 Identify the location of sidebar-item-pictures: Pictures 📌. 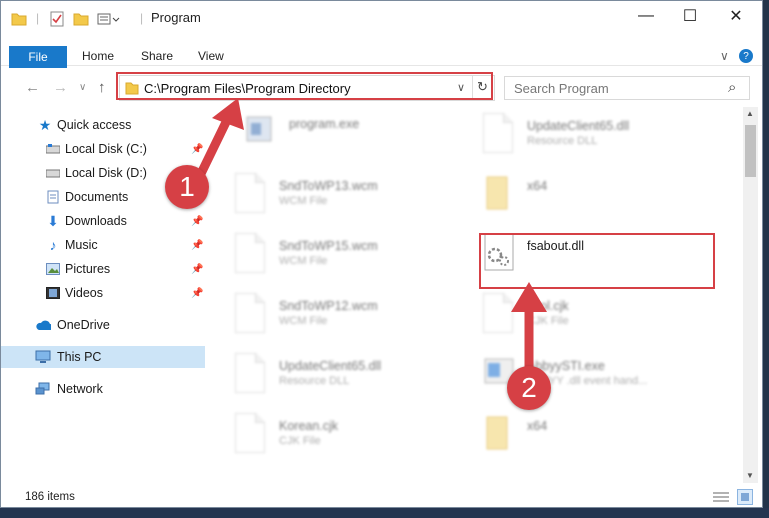
(103, 269).